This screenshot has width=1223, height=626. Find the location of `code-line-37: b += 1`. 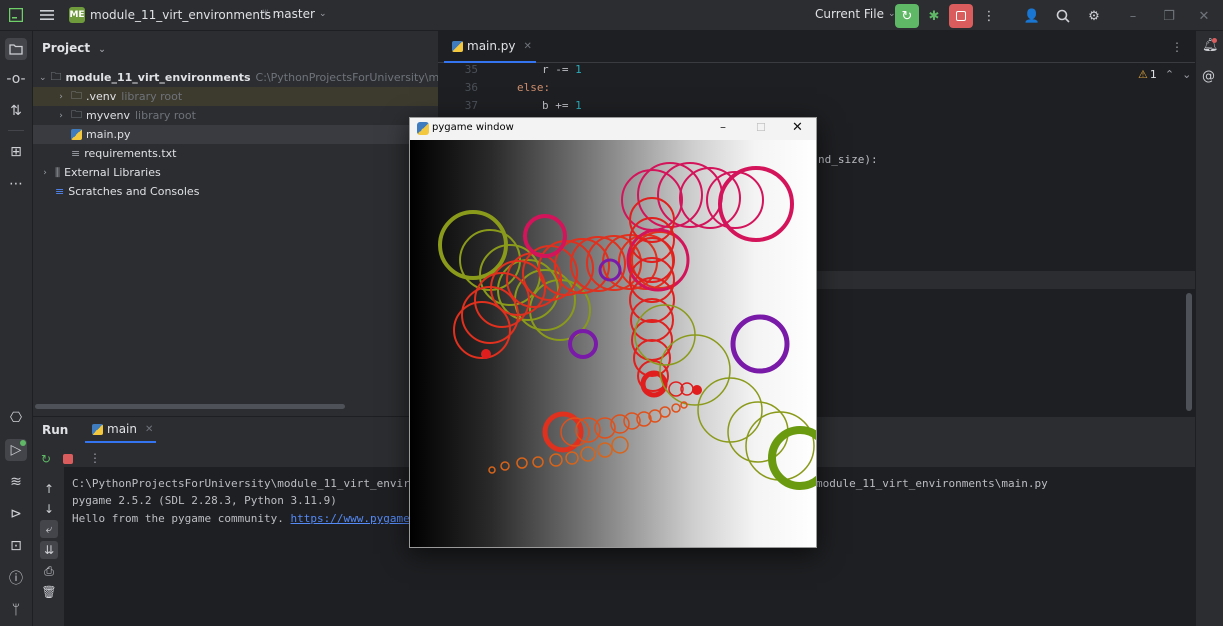

code-line-37: b += 1 is located at coordinates (562, 105).